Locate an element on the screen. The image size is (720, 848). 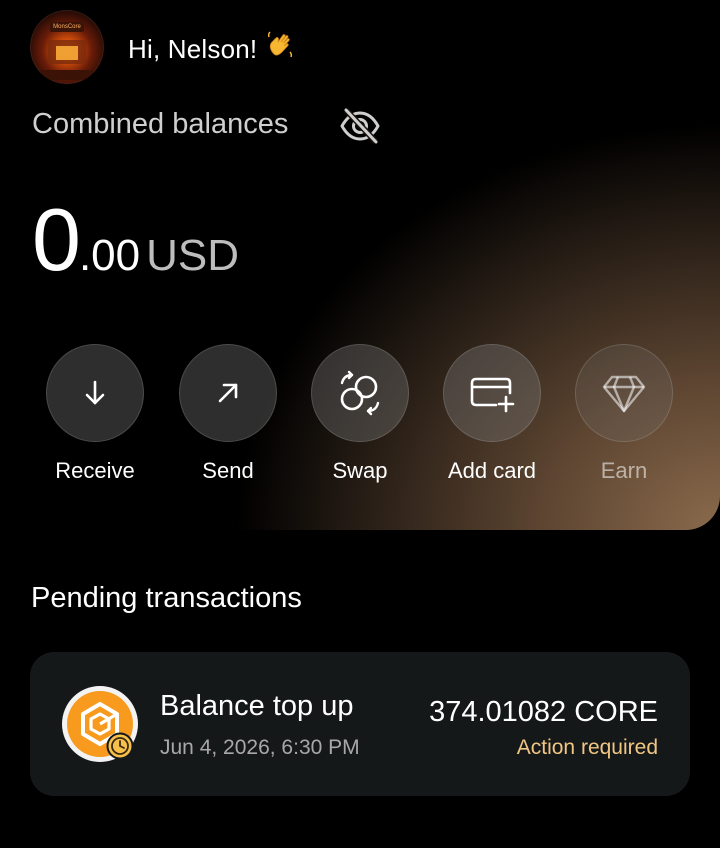
avatar: MonsCore is located at coordinates (67, 47).